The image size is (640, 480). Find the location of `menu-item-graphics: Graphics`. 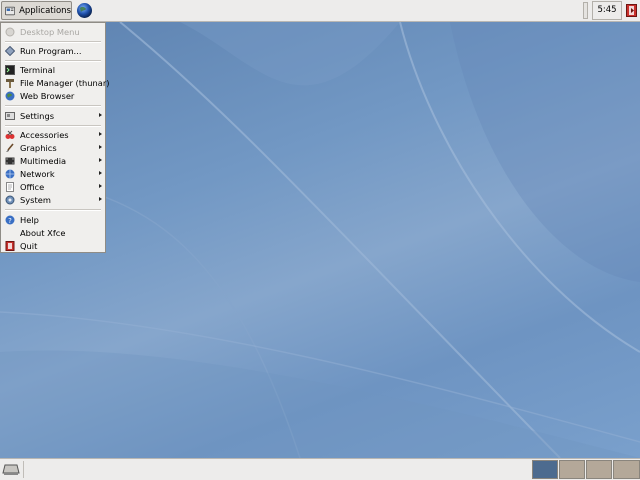

menu-item-graphics: Graphics is located at coordinates (53, 147).